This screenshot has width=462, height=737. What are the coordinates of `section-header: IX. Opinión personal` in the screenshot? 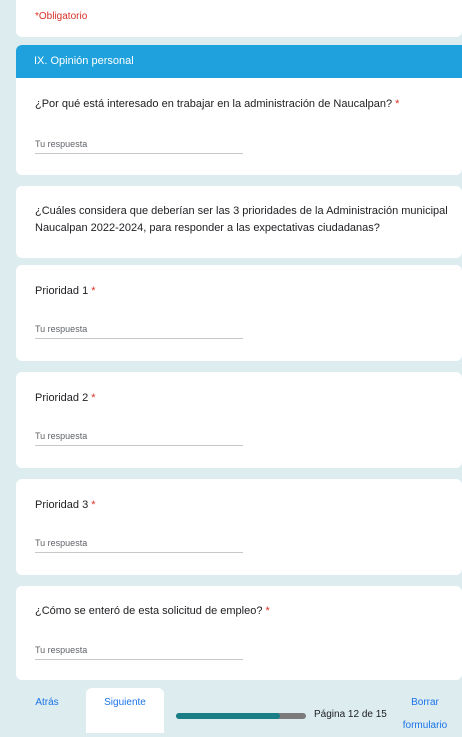 It's located at (239, 61).